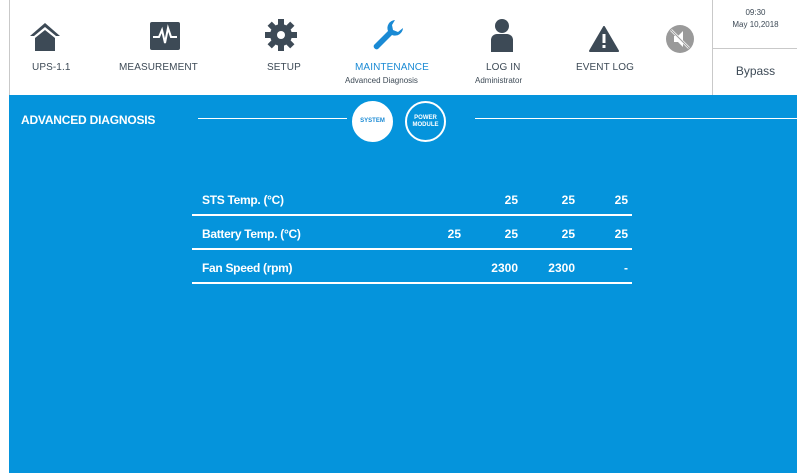 The image size is (797, 473). I want to click on home-icon, so click(45, 37).